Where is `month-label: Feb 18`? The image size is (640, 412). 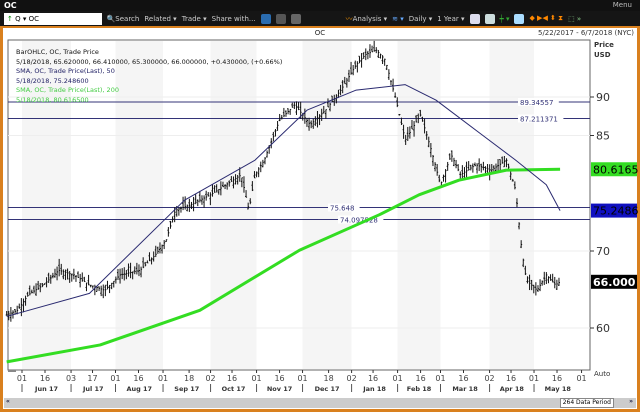
month-label: Feb 18 is located at coordinates (419, 389).